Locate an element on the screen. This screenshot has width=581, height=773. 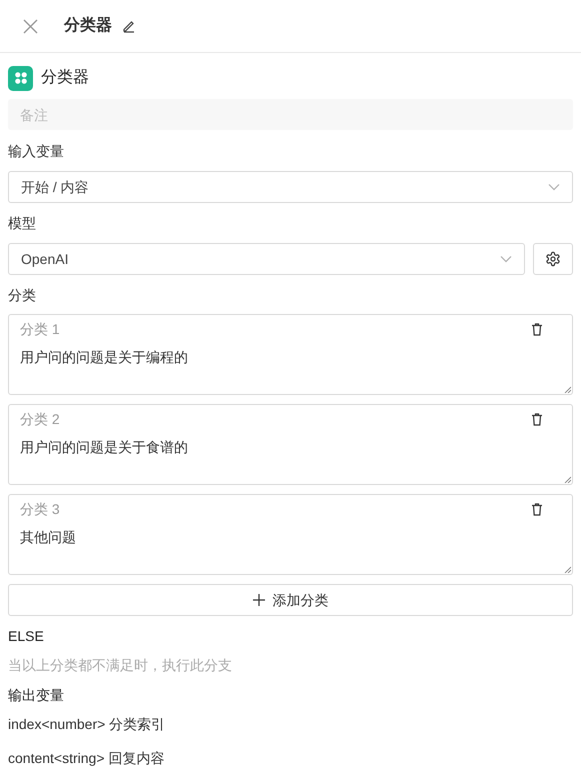
edit-icon is located at coordinates (129, 26).